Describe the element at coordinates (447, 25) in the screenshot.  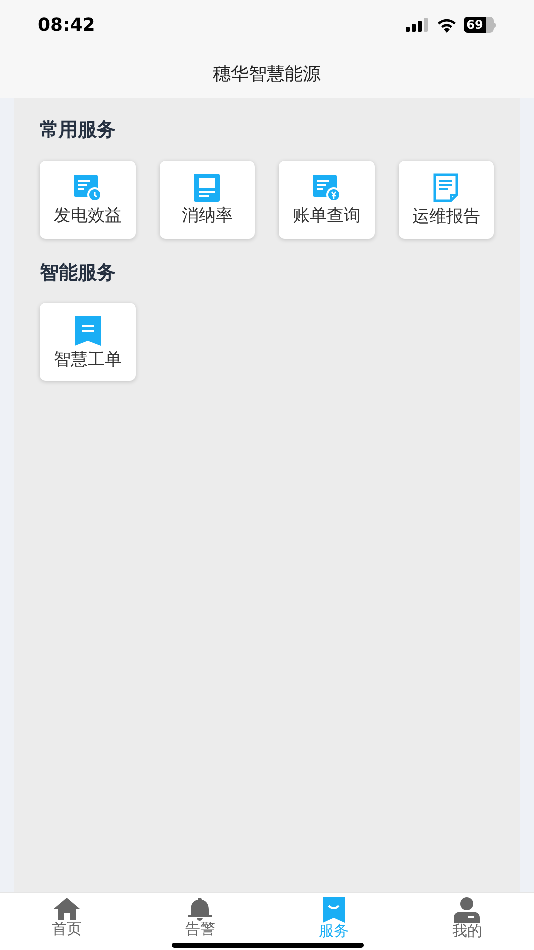
I see `wifi-icon` at that location.